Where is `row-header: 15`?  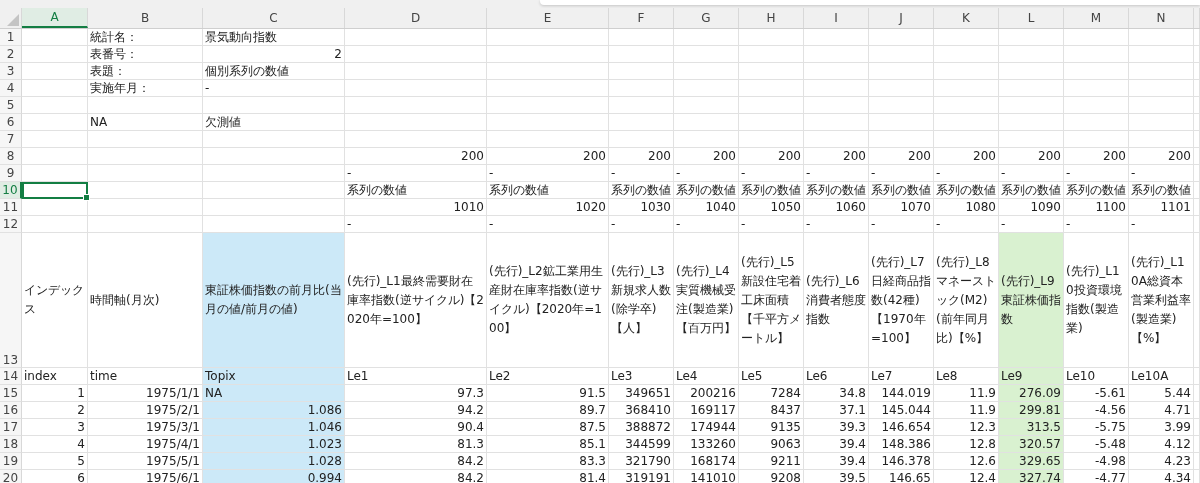
row-header: 15 is located at coordinates (11, 393).